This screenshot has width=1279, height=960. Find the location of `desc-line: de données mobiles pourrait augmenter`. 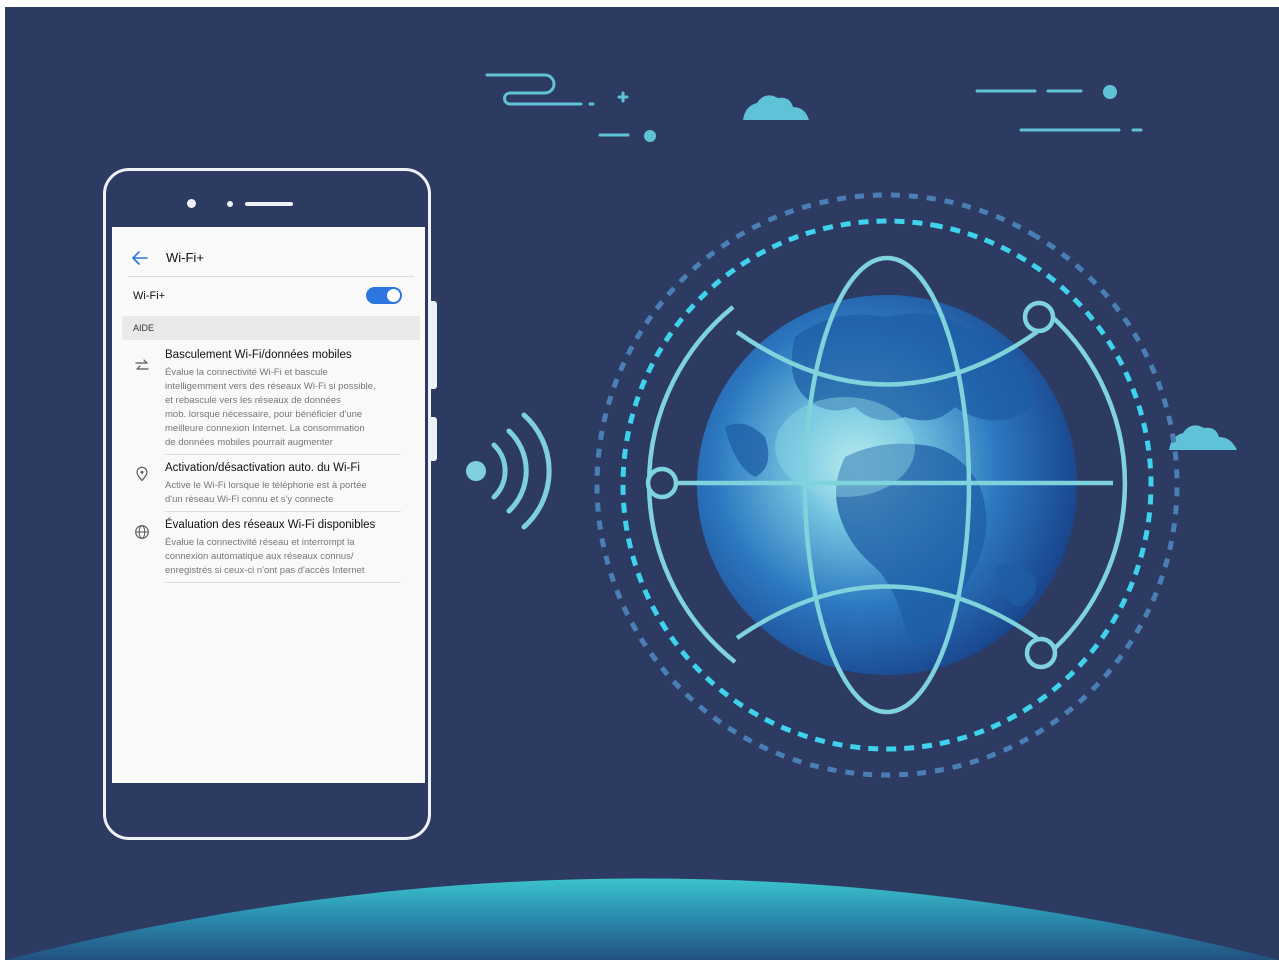

desc-line: de données mobiles pourrait augmenter is located at coordinates (249, 442).